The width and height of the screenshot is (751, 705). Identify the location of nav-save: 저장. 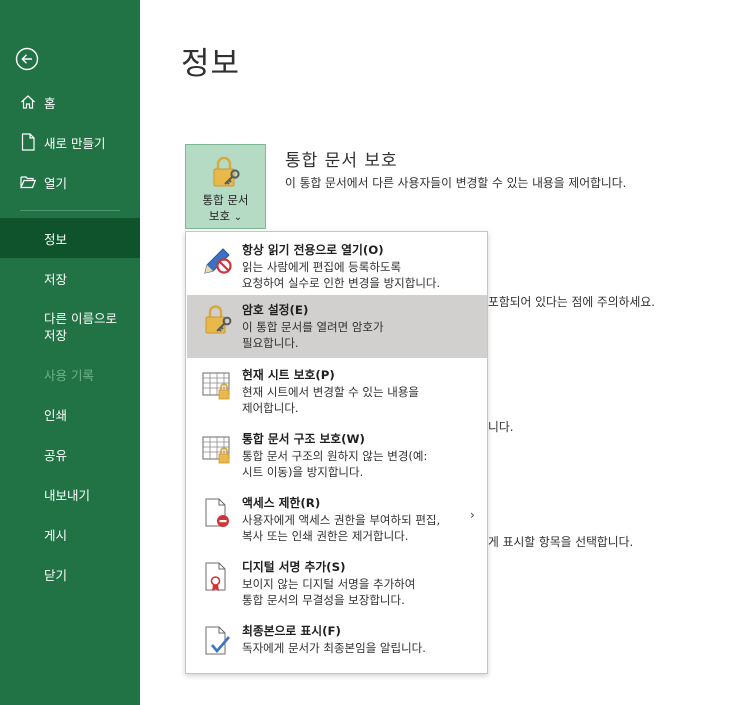
(70, 278).